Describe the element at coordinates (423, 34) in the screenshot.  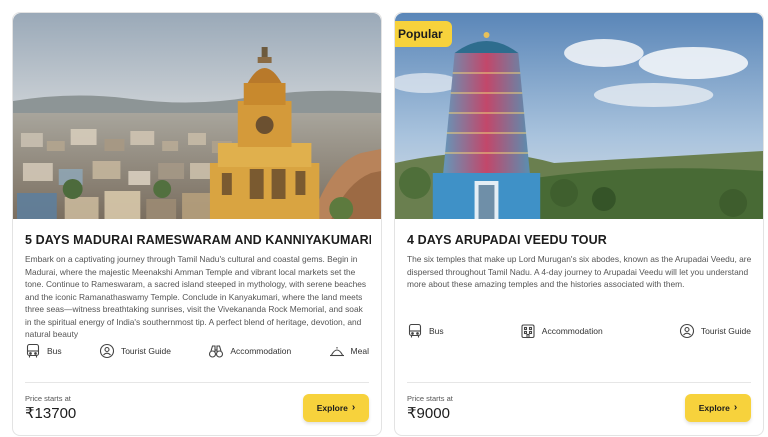
I see `popular-badge: Popular` at that location.